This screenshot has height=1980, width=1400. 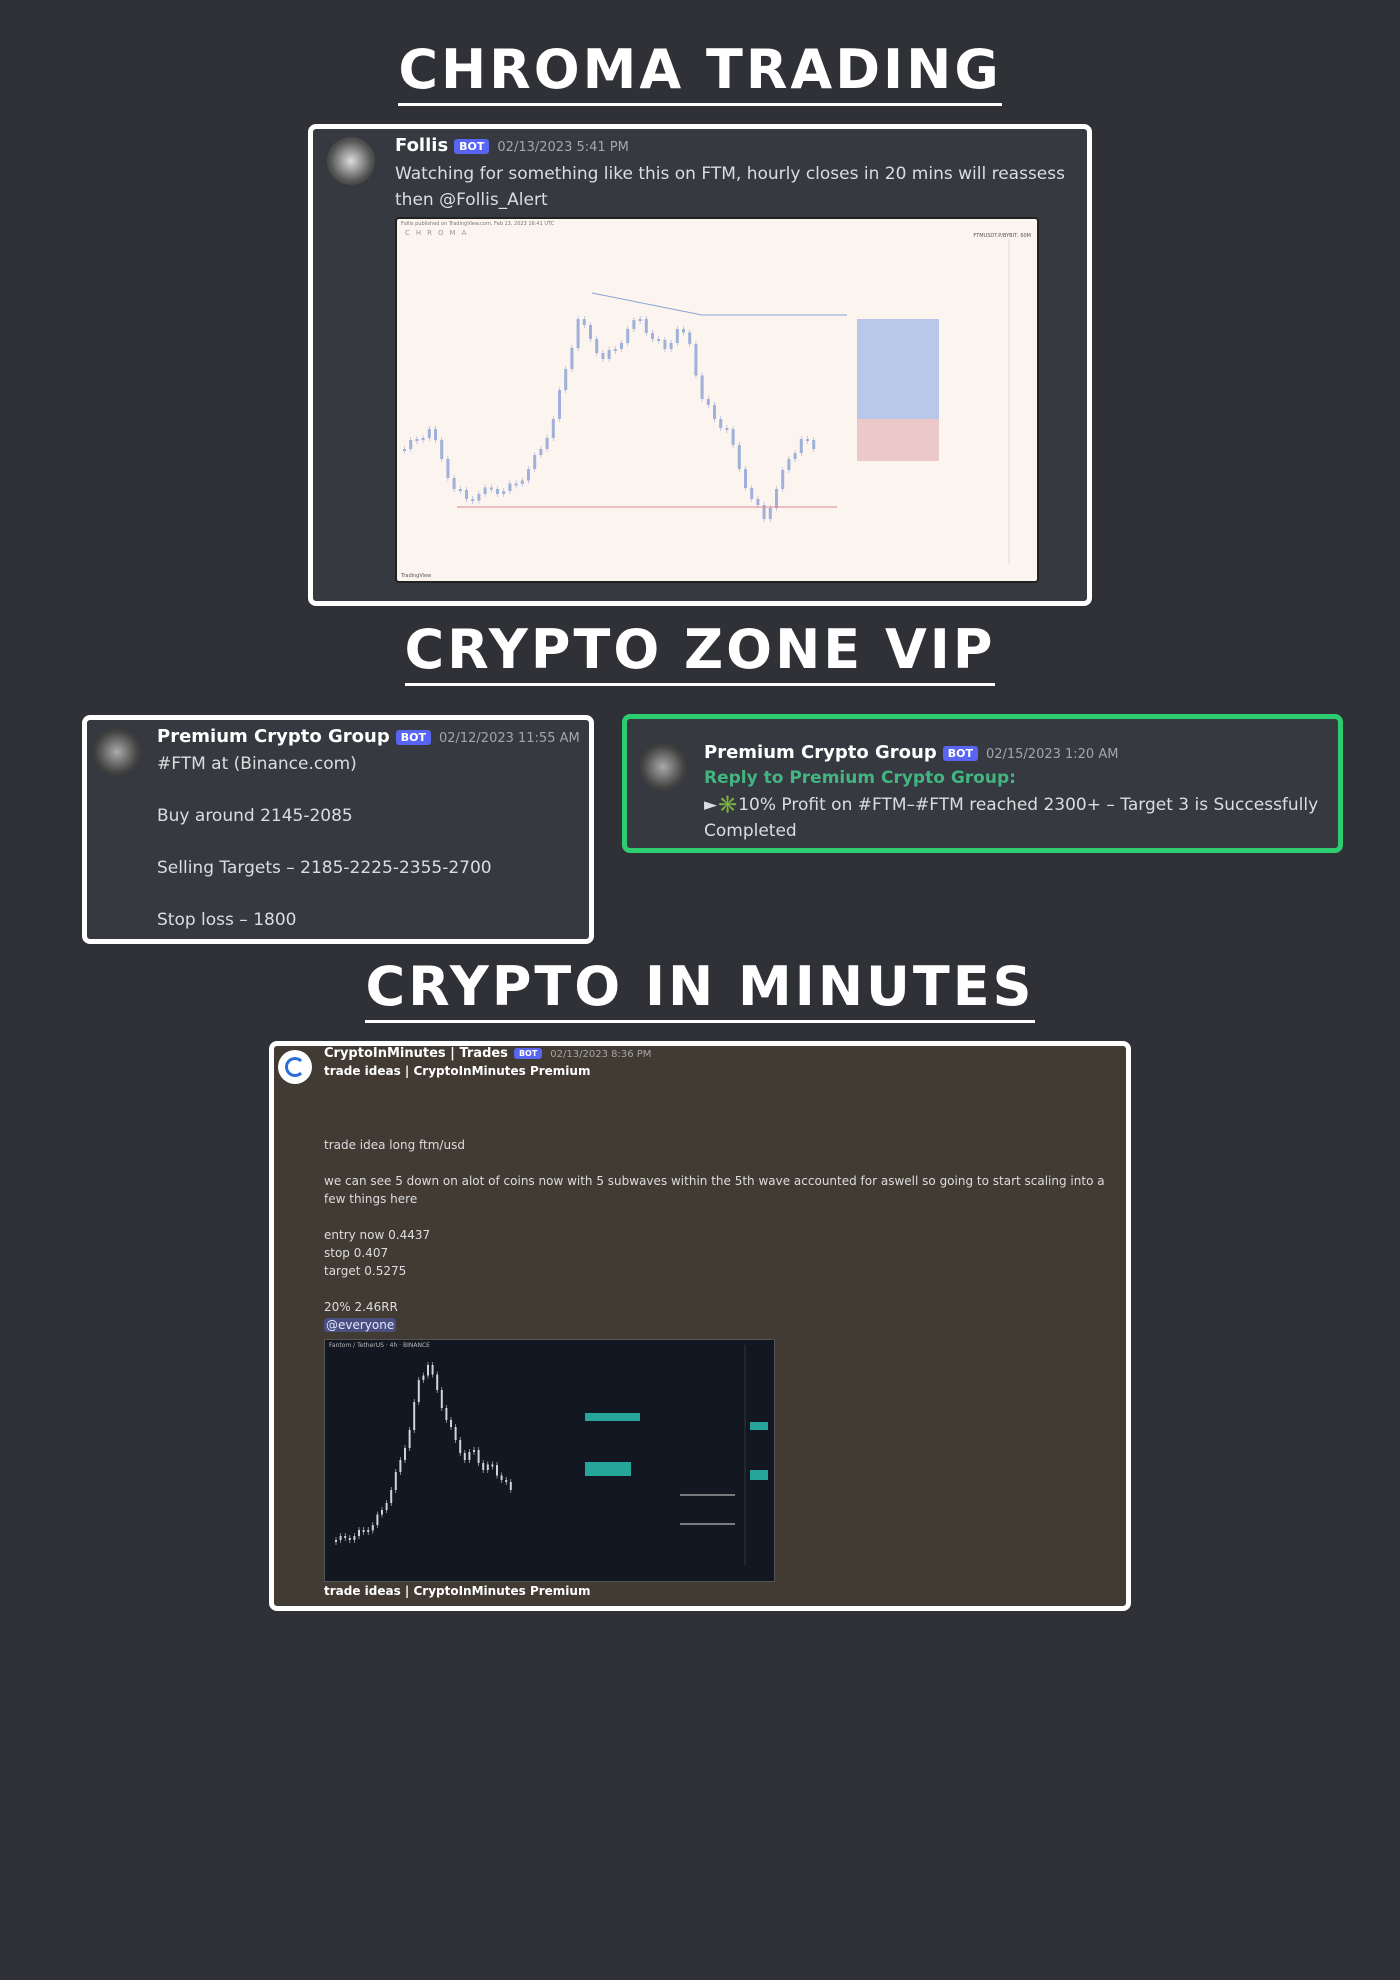 I want to click on timestamp: 02/13/2023 8:36 PM, so click(x=601, y=1054).